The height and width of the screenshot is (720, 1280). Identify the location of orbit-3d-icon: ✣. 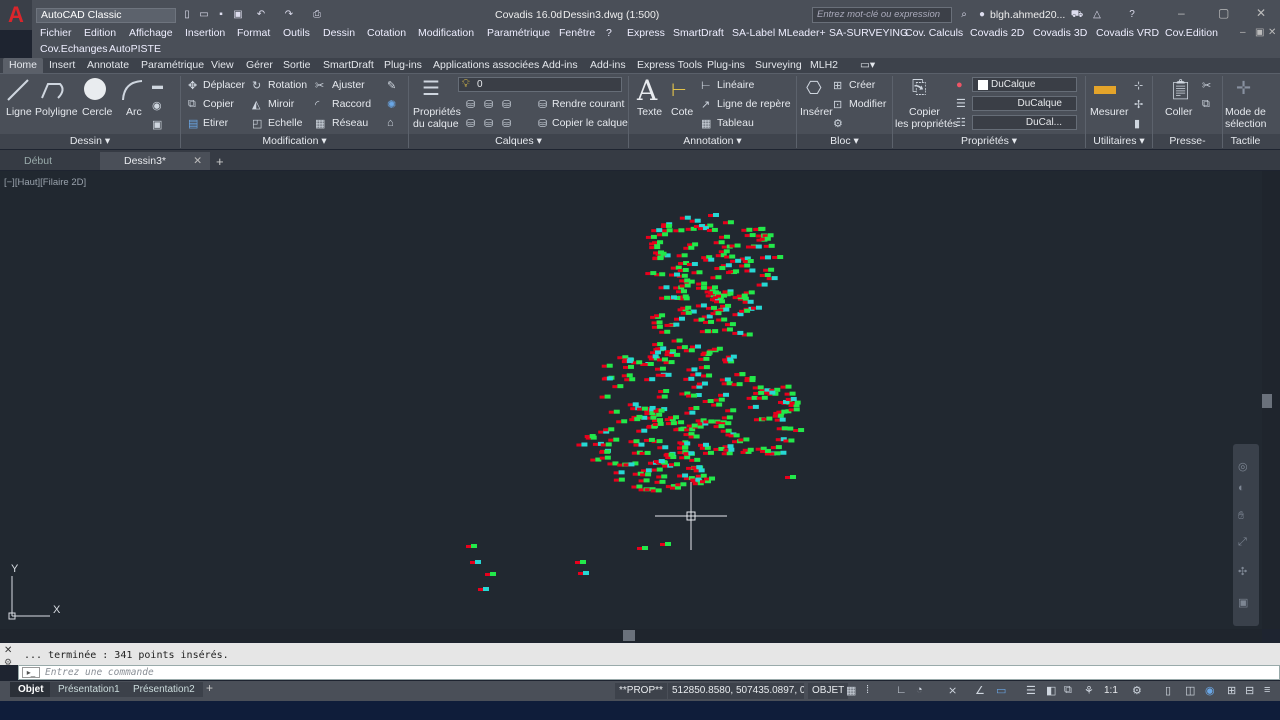
(1242, 571).